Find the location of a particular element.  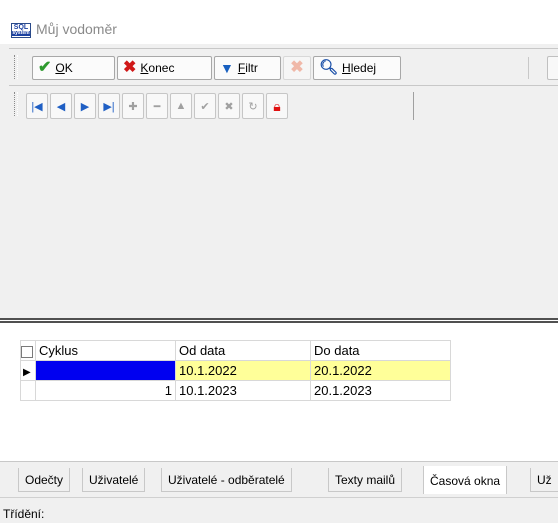

ok-button: ✔ OK is located at coordinates (73, 68).